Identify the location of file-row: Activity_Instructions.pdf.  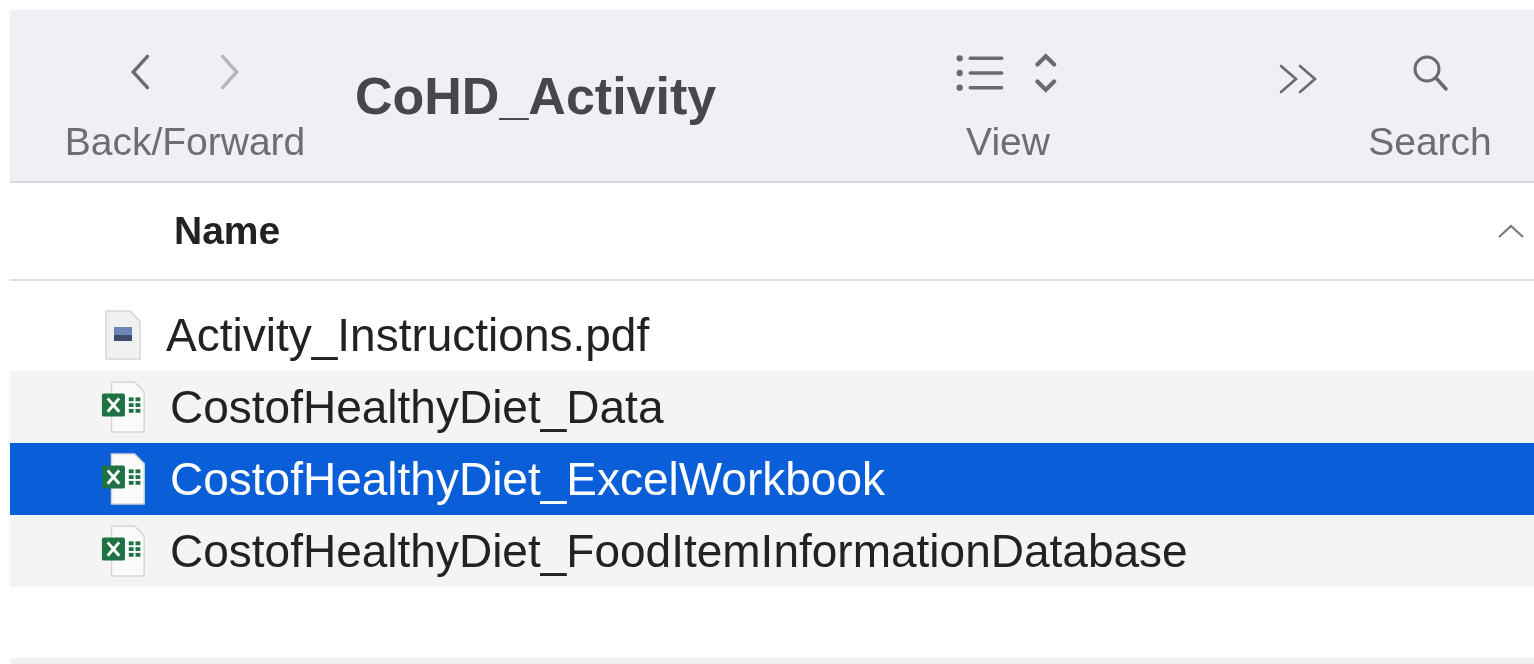
(772, 335).